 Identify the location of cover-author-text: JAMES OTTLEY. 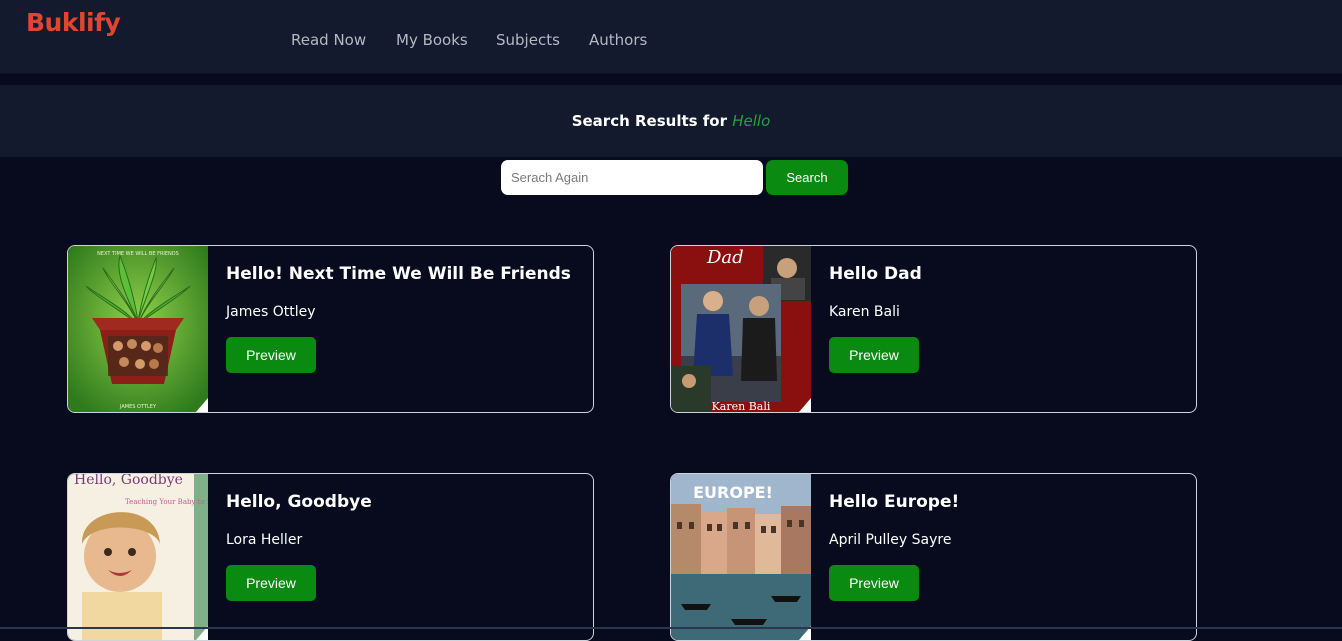
(138, 407).